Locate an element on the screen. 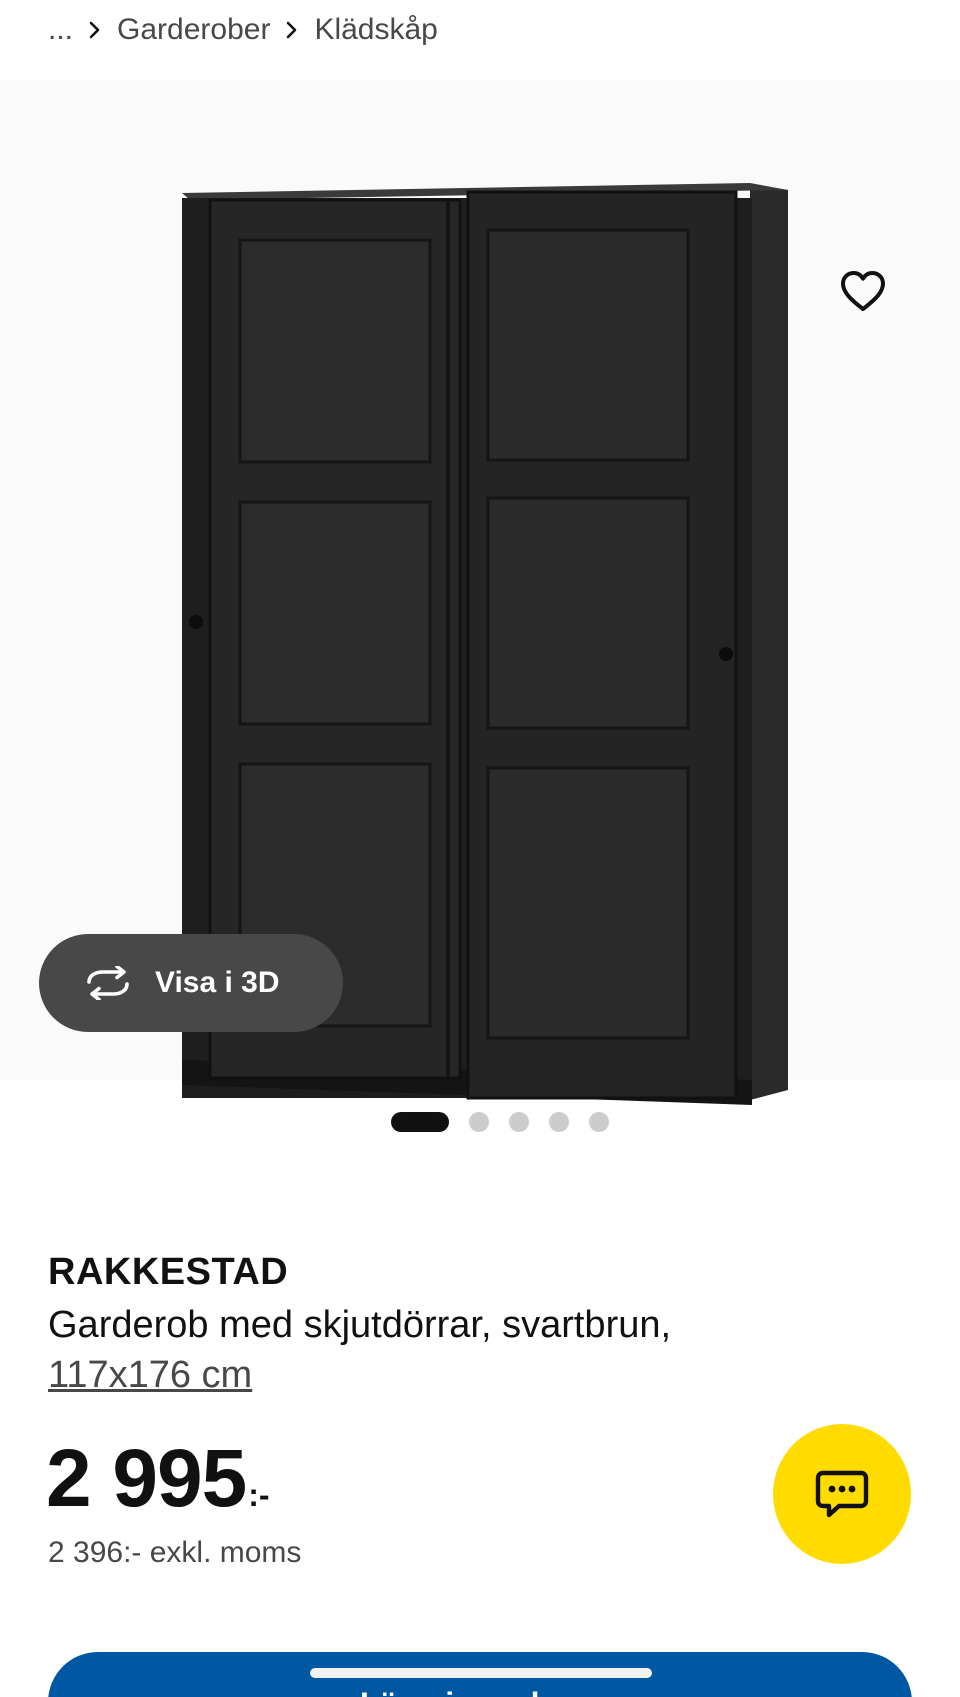  product-price: 2 995 :- is located at coordinates (158, 1479).